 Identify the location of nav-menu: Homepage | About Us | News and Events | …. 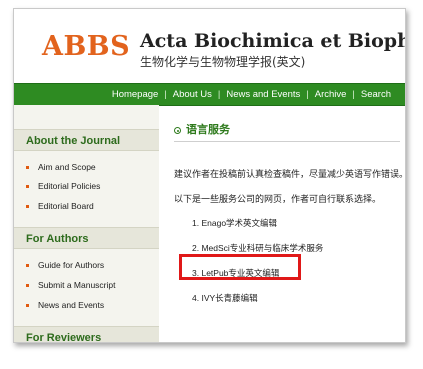
(251, 94).